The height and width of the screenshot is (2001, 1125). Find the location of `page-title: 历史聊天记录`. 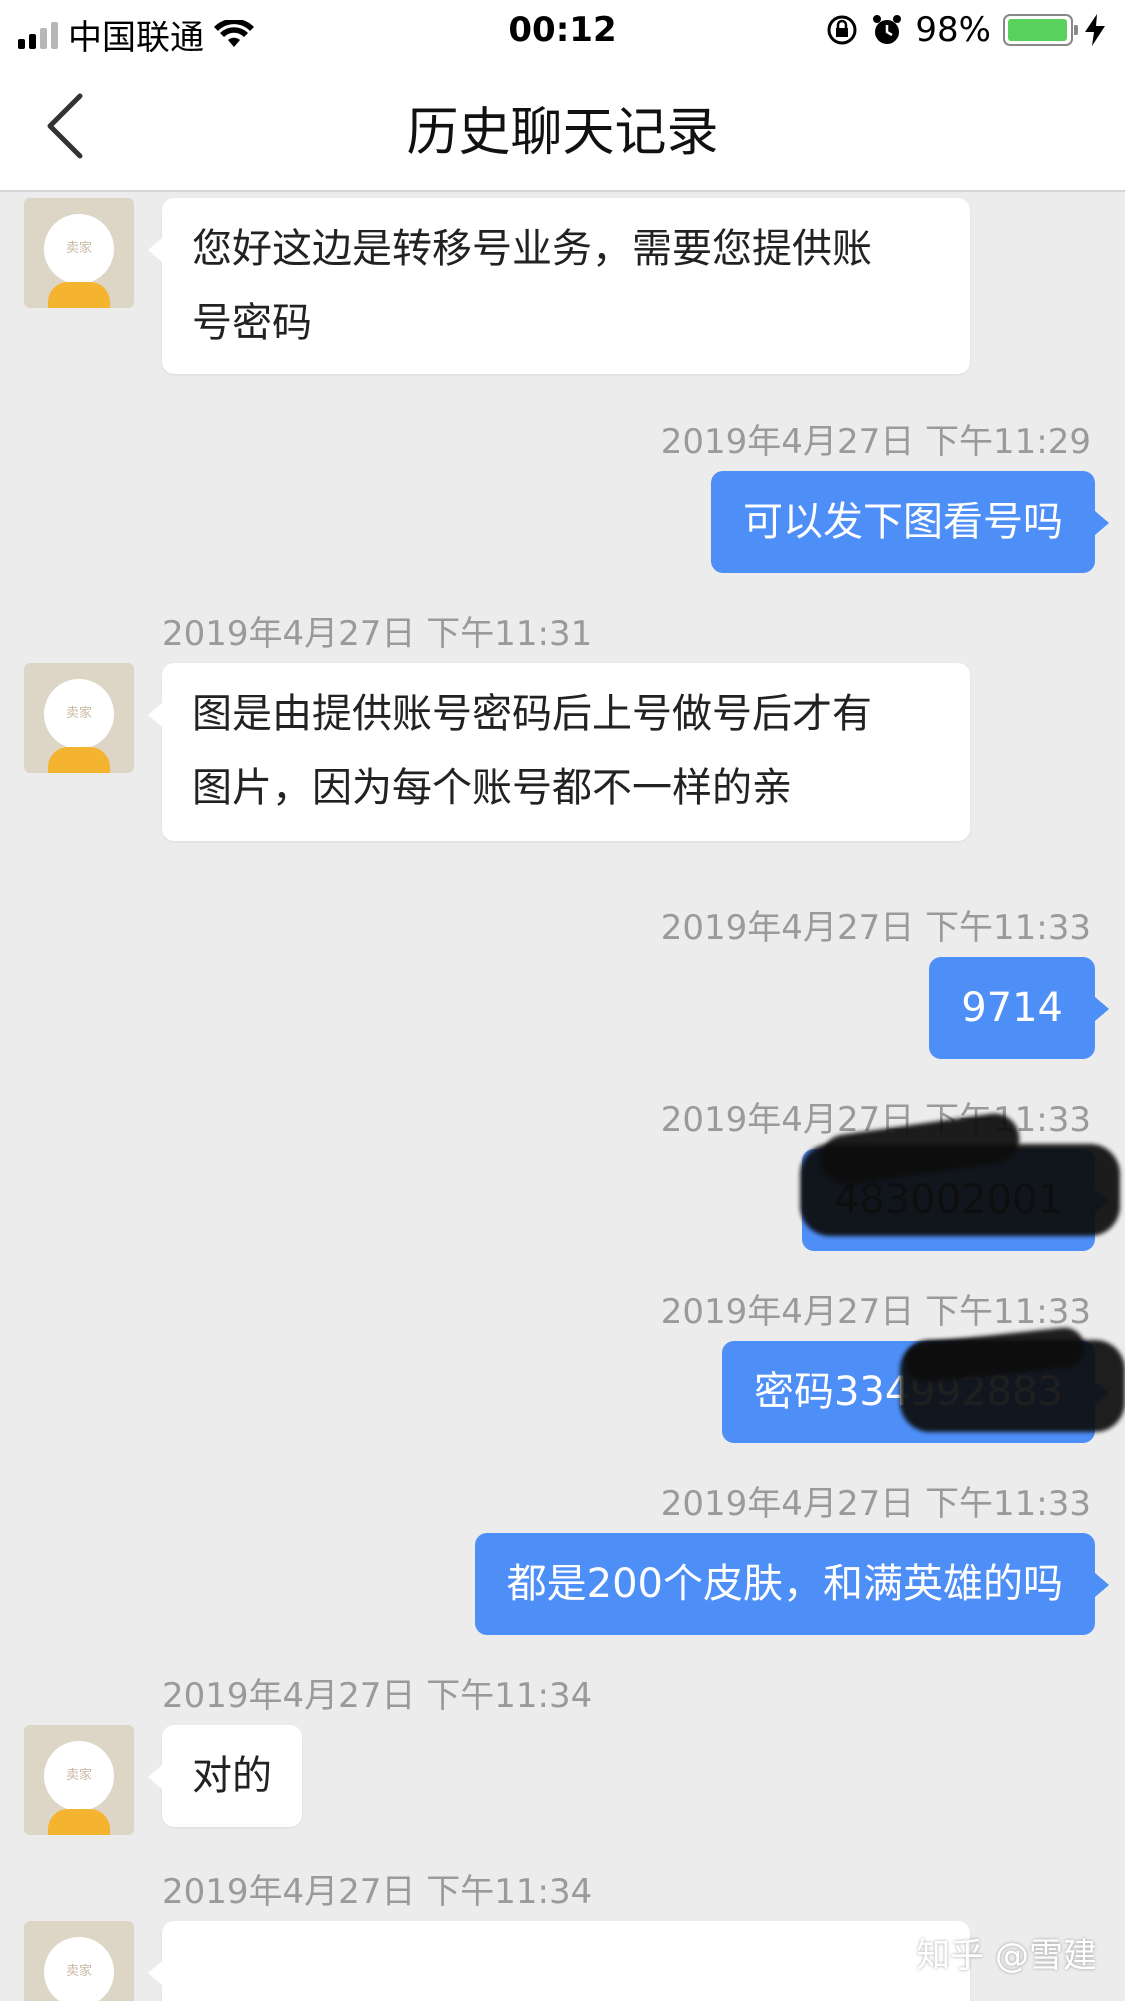

page-title: 历史聊天记录 is located at coordinates (562, 133).